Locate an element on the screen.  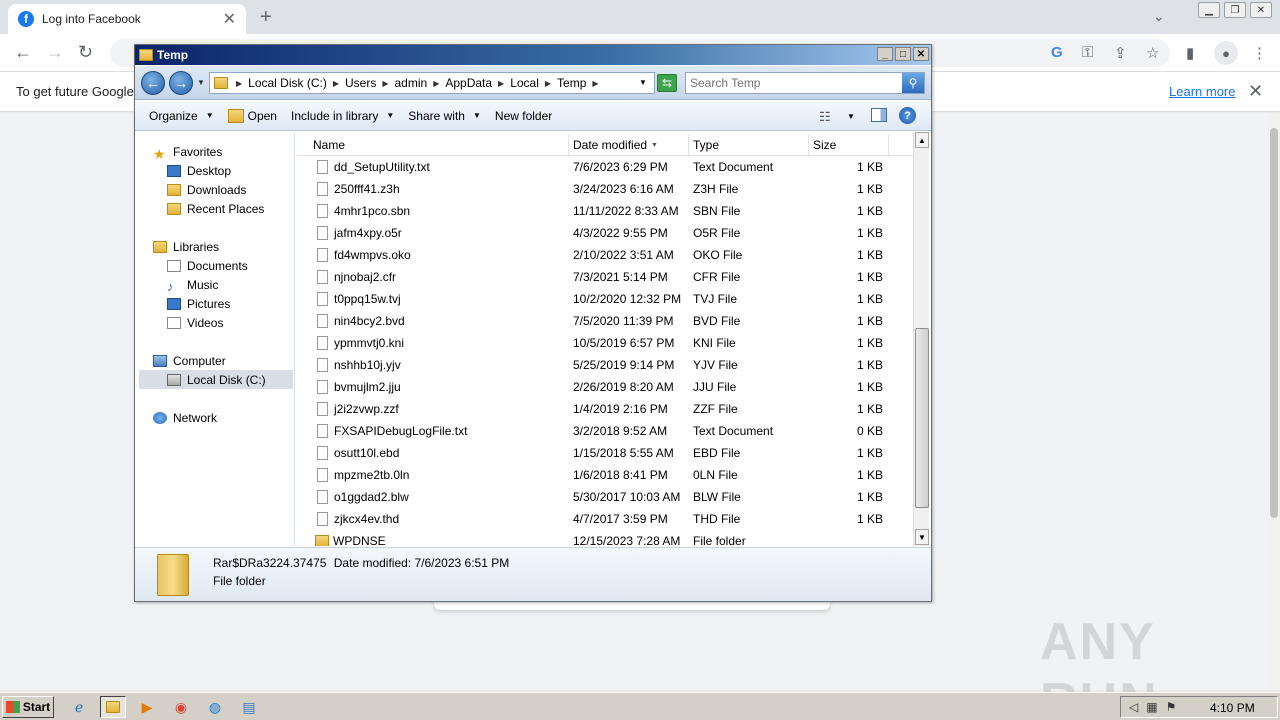
breadcrumb-temp: Temp is located at coordinates (571, 83).